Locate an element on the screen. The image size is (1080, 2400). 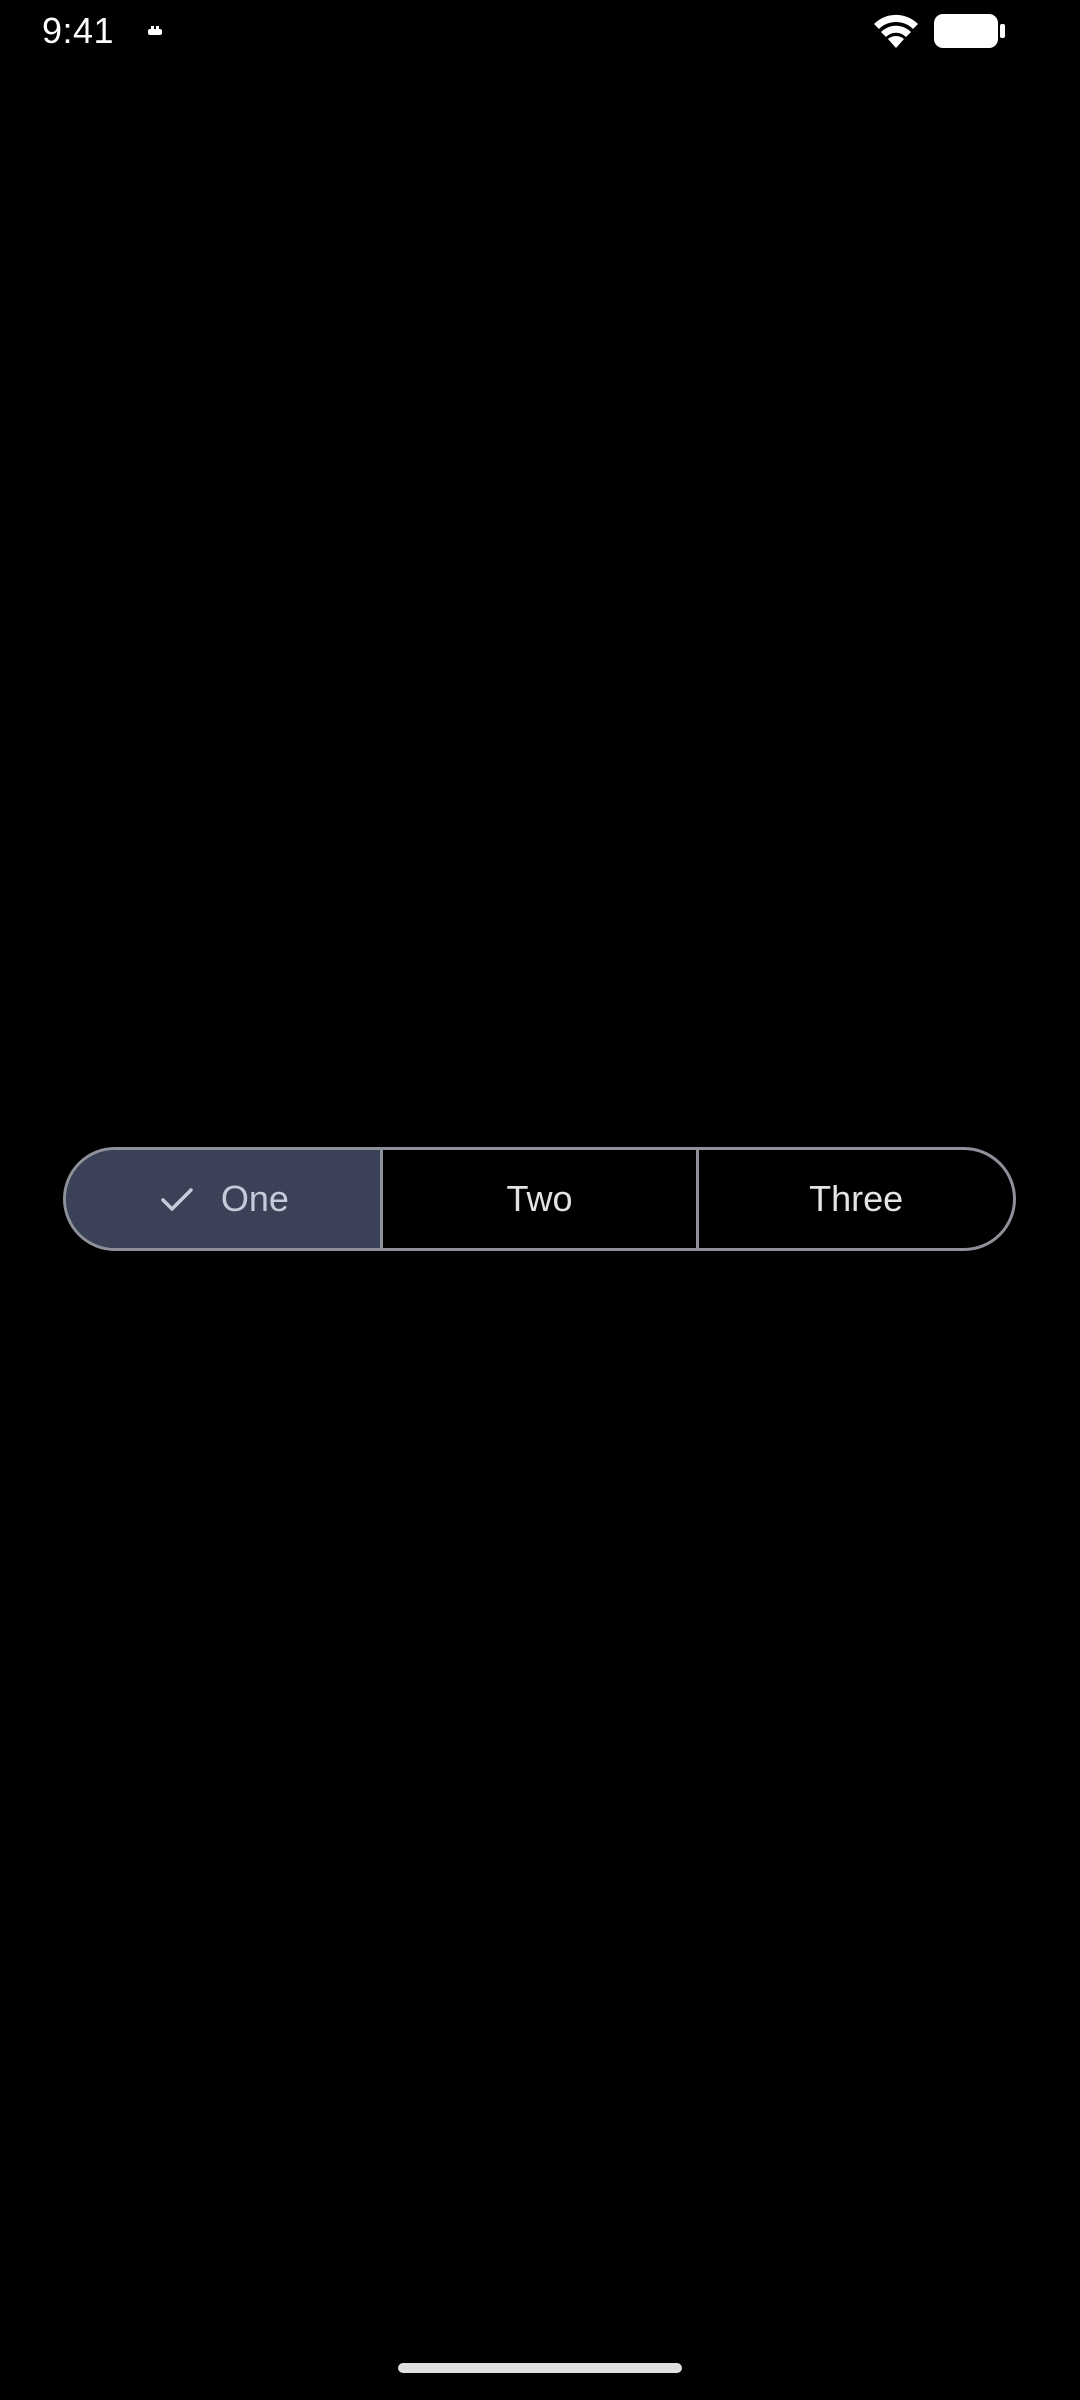
segment-one: One is located at coordinates (223, 1199).